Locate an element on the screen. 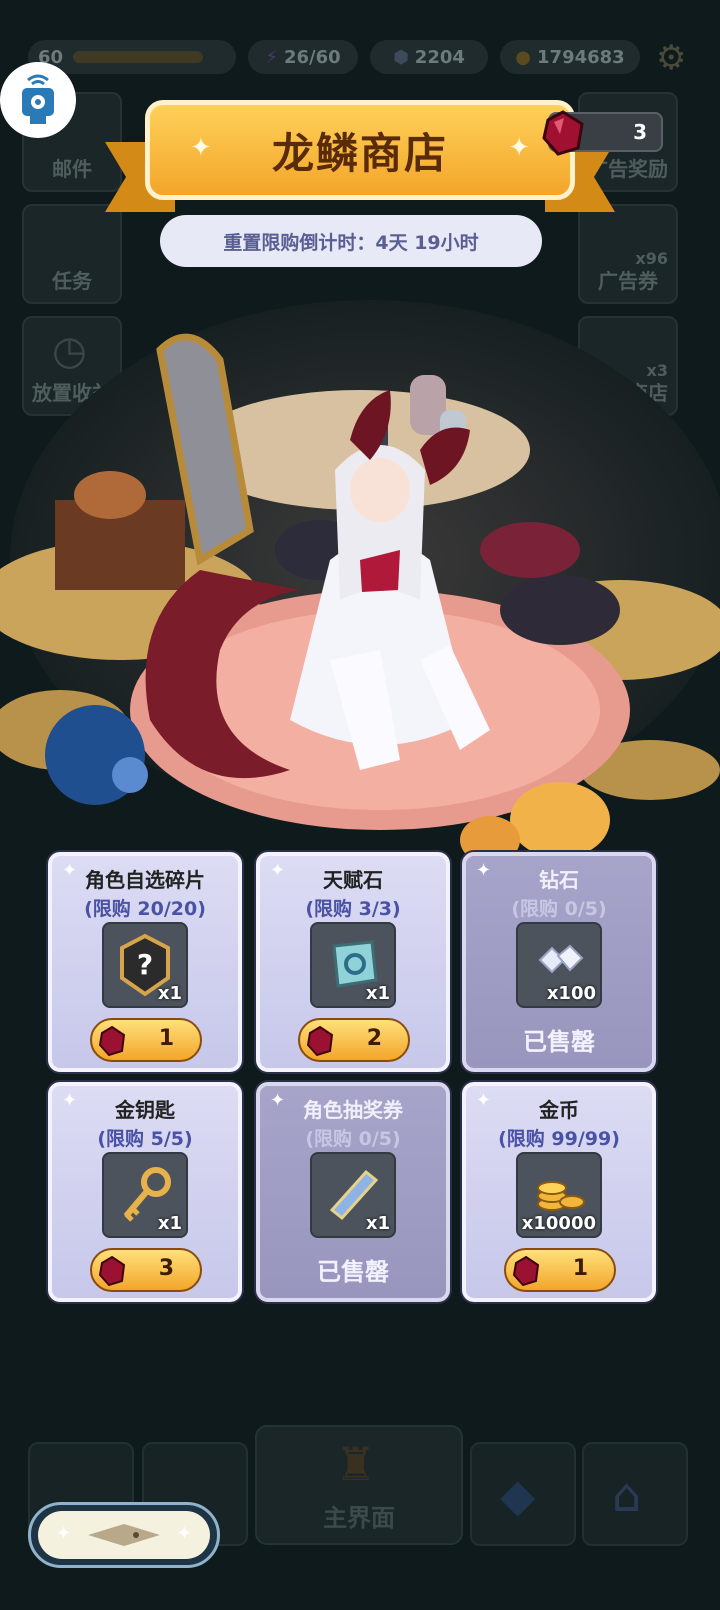 The width and height of the screenshot is (720, 1610). shop-item-card: ✦ 钻石 (限购 0/5) x100 已售罄 is located at coordinates (559, 962).